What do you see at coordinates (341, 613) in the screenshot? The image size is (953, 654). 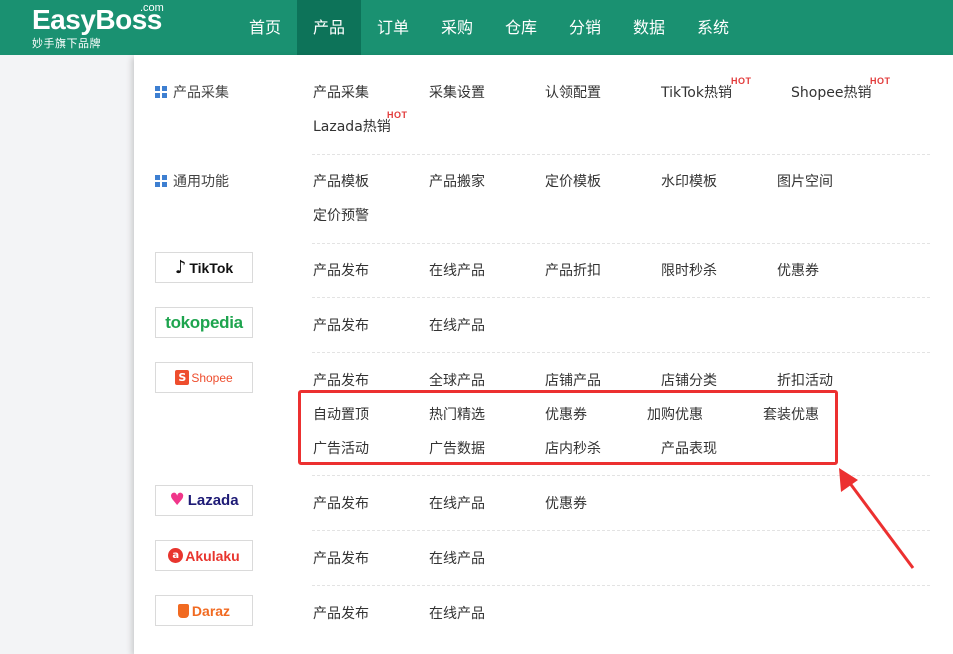 I see `link-daraz-publish: 产品发布` at bounding box center [341, 613].